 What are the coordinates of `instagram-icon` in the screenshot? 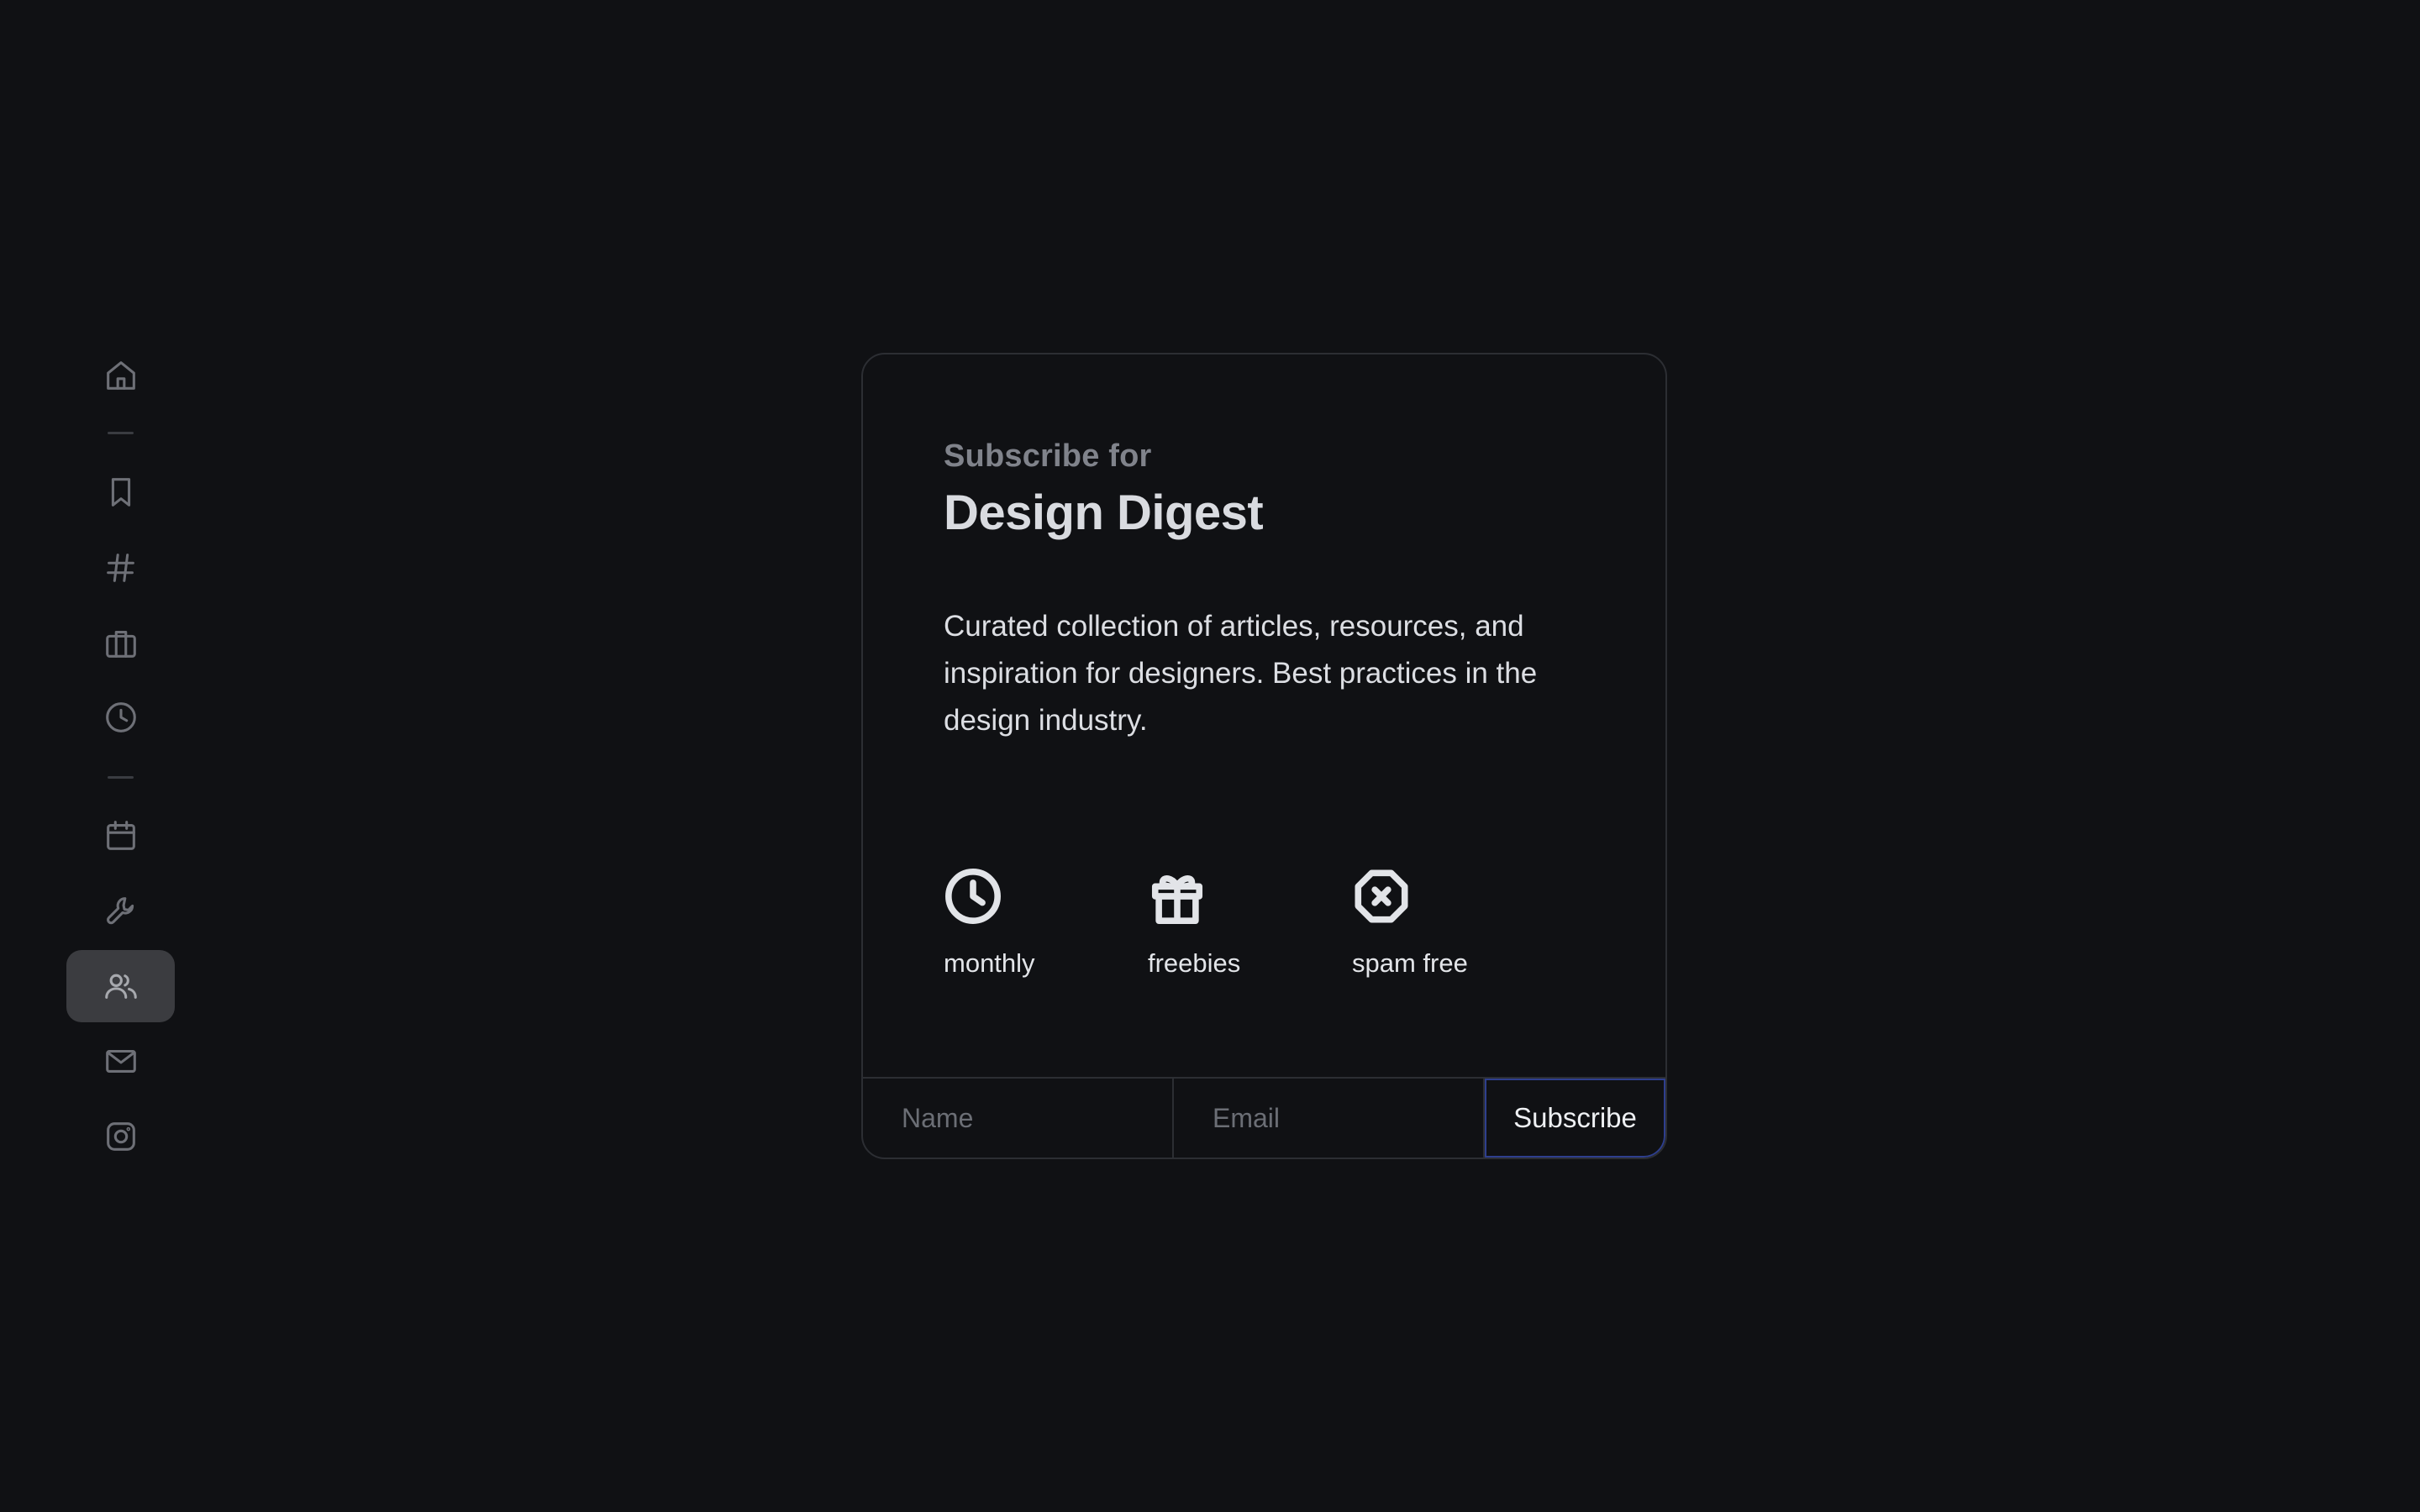 It's located at (120, 1136).